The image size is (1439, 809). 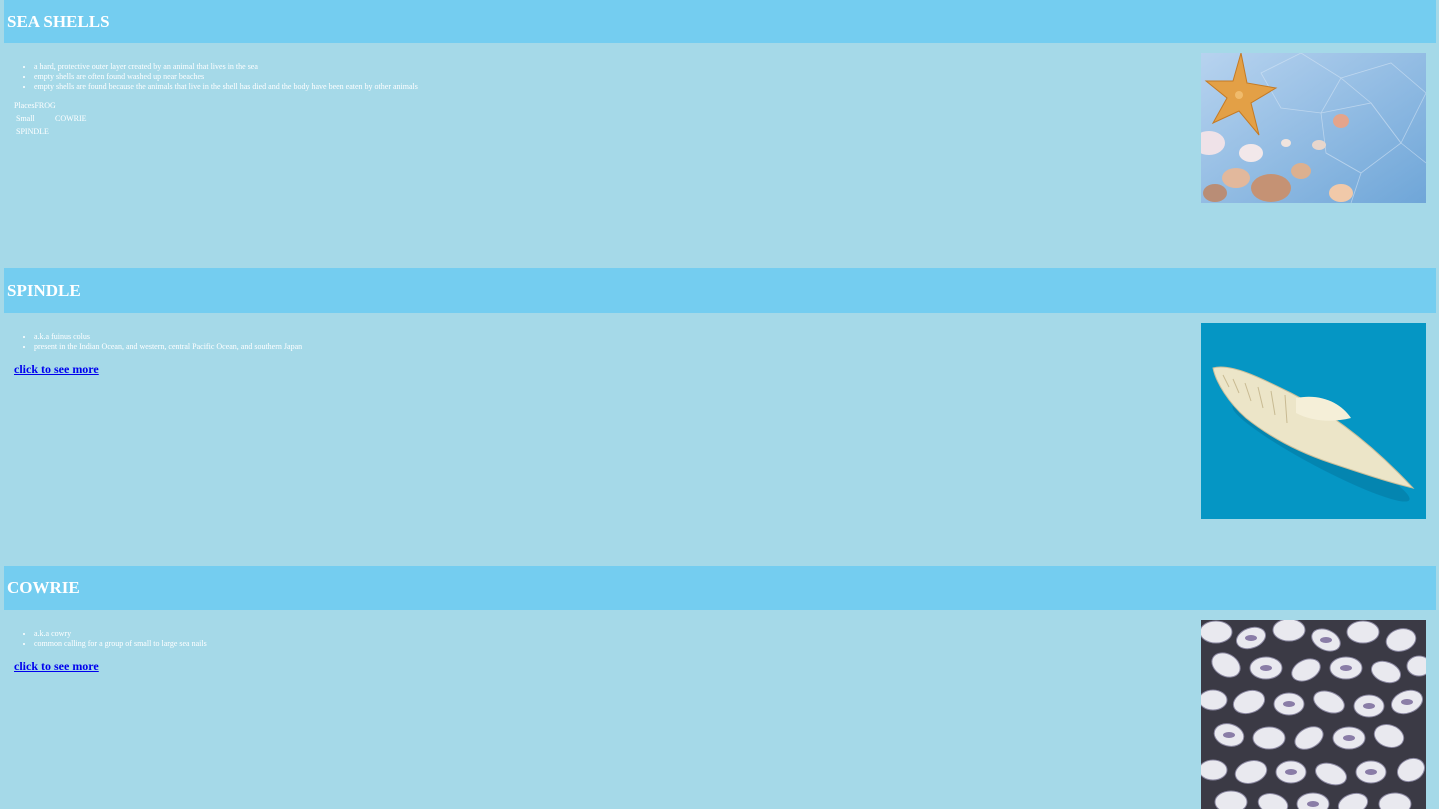 What do you see at coordinates (43, 587) in the screenshot?
I see `section-title: COWRIE` at bounding box center [43, 587].